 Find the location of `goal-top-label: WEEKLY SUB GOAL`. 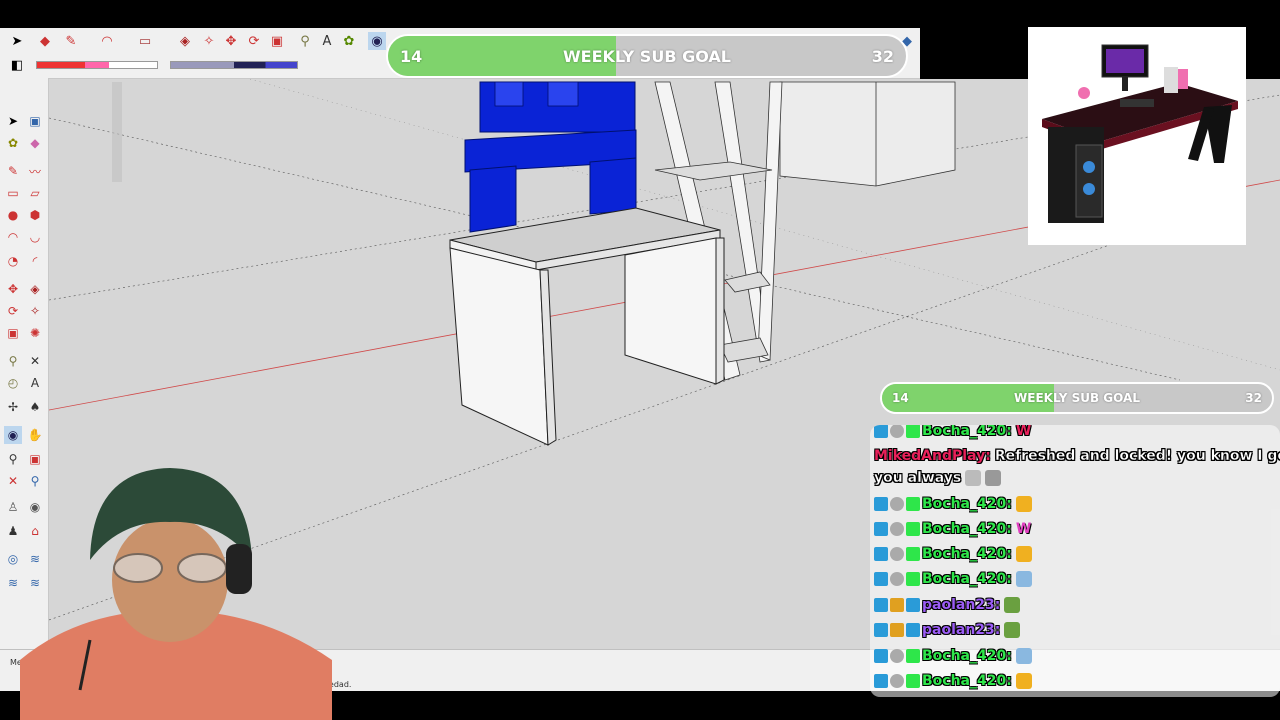

goal-top-label: WEEKLY SUB GOAL is located at coordinates (647, 56).